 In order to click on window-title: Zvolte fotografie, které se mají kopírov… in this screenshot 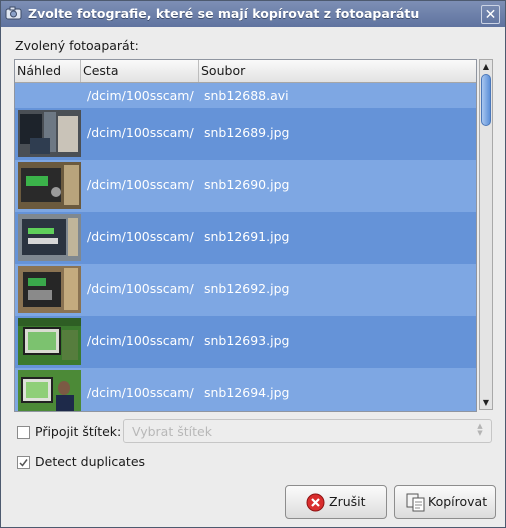, I will do `click(224, 13)`.